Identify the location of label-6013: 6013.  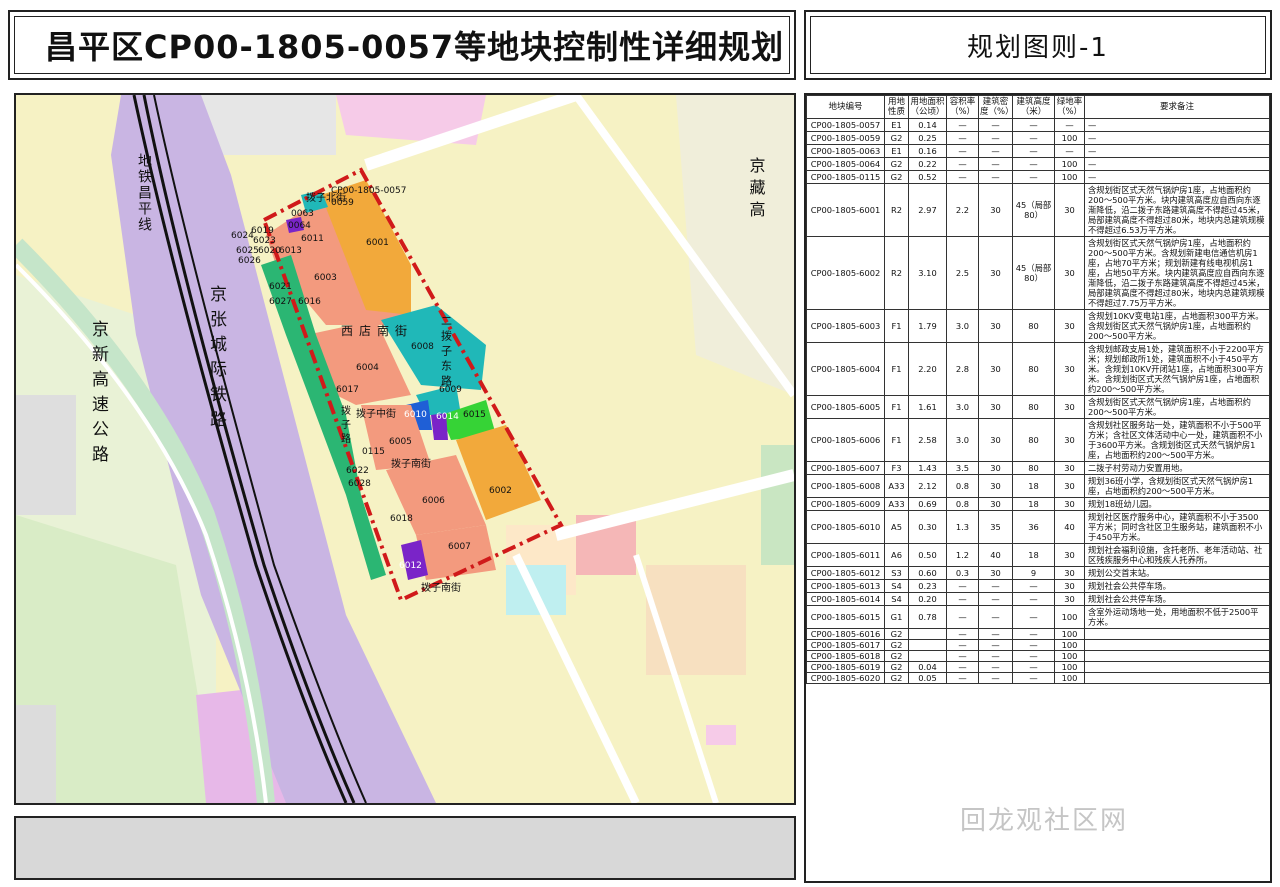
(290, 251).